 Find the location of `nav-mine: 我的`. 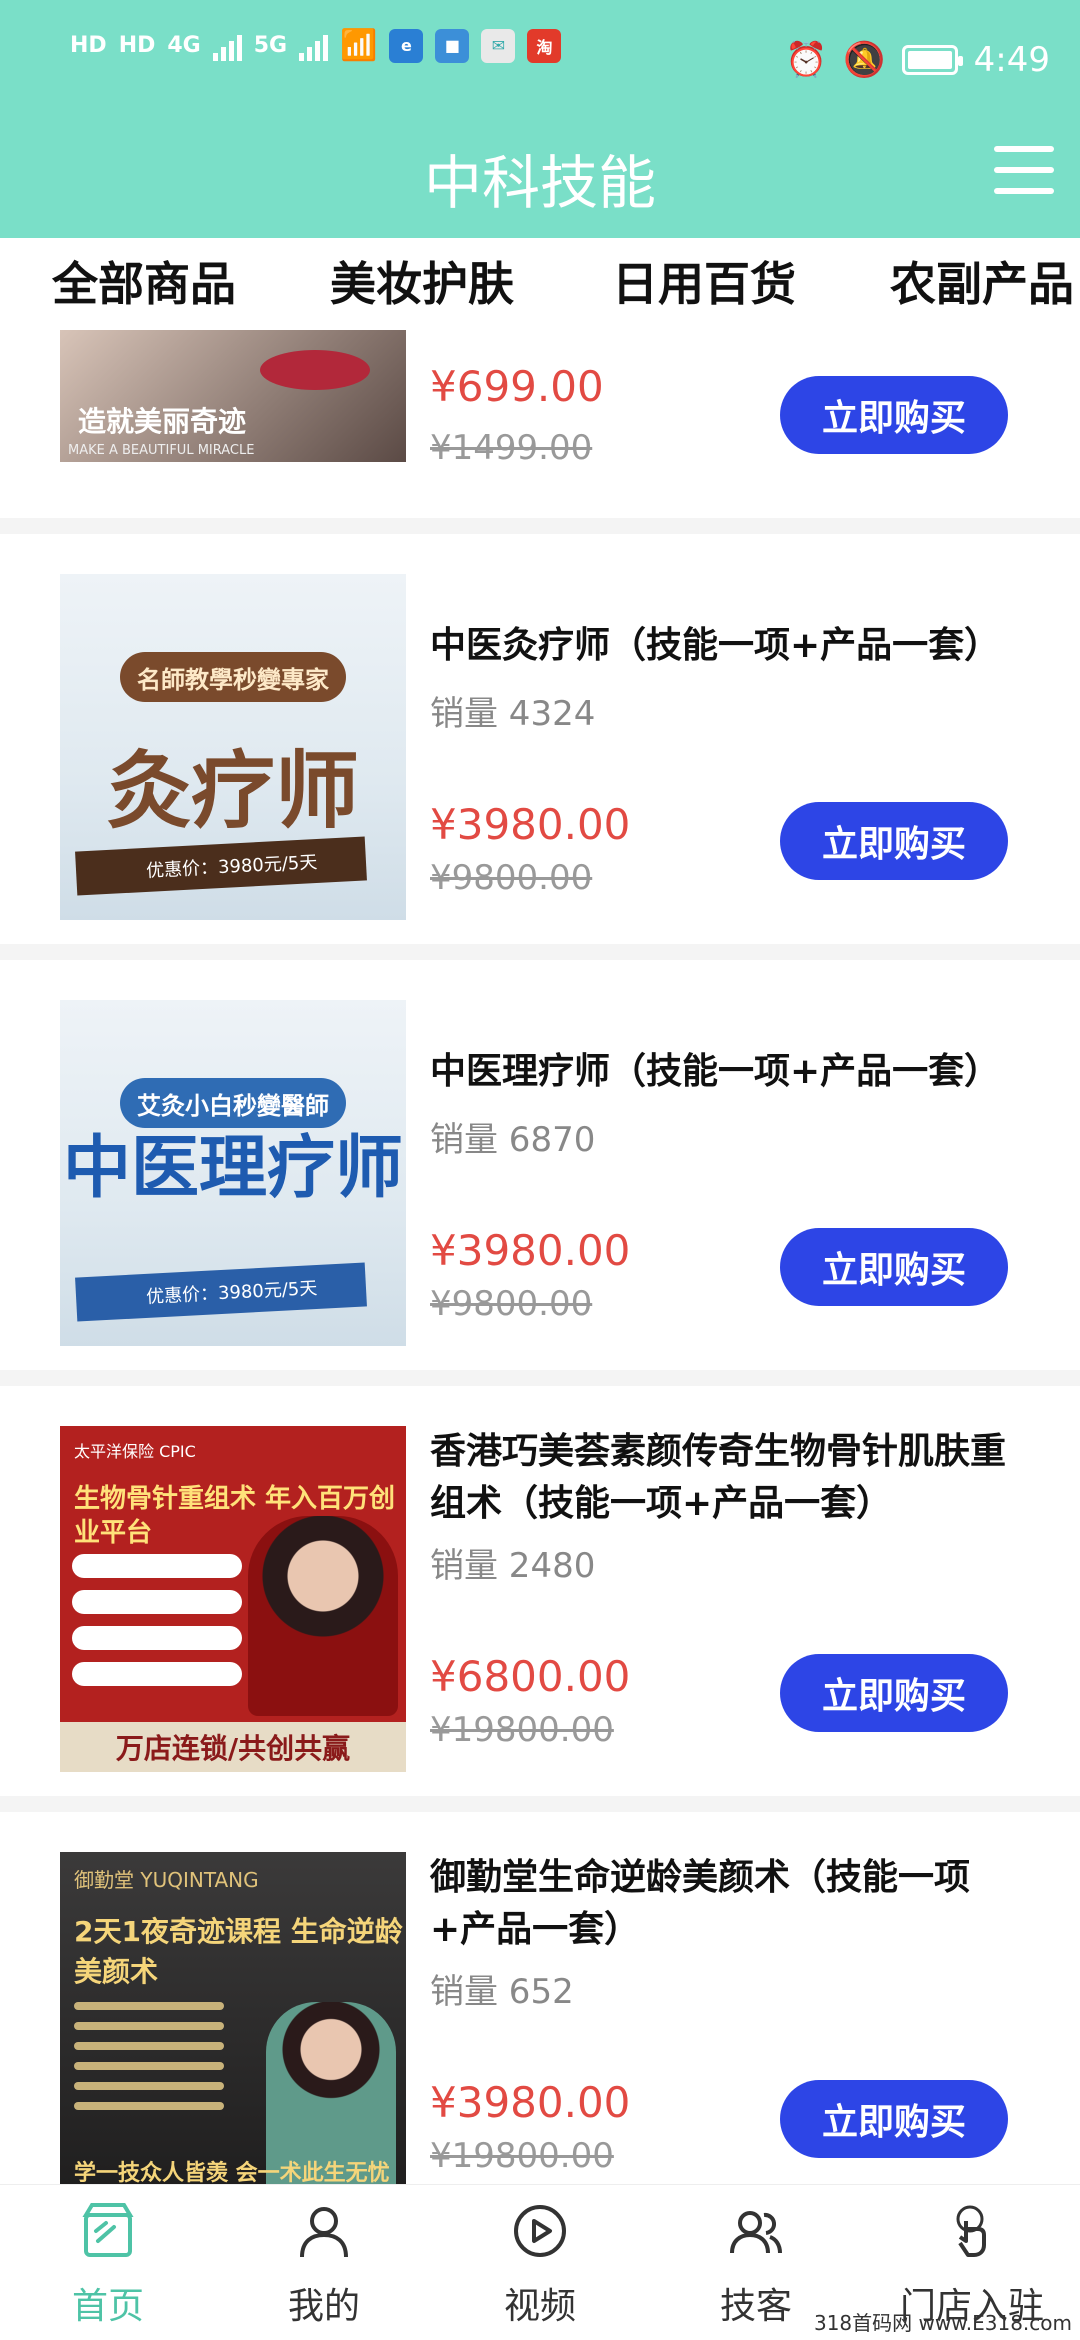

nav-mine: 我的 is located at coordinates (324, 2262).